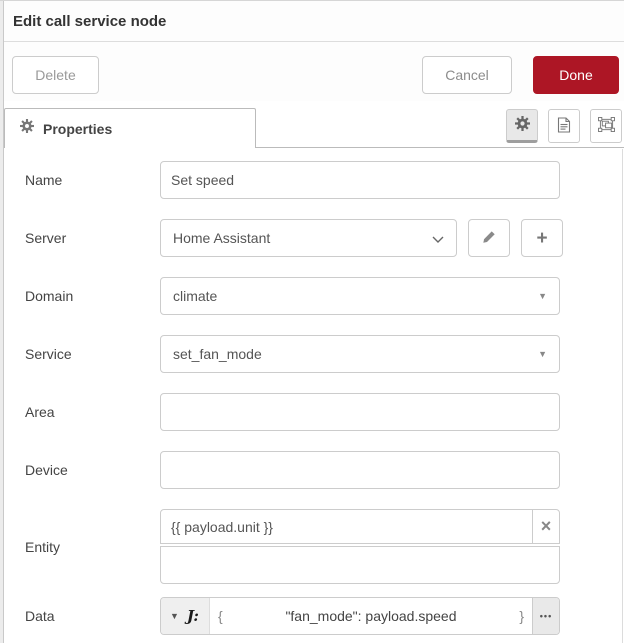  Describe the element at coordinates (195, 296) in the screenshot. I see `domain-value: climate` at that location.